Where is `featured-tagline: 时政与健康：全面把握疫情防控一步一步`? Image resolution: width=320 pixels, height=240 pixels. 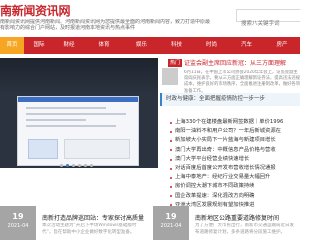 featured-tagline: 时政与健康：全面把握疫情防控一步一步 is located at coordinates (230, 99).